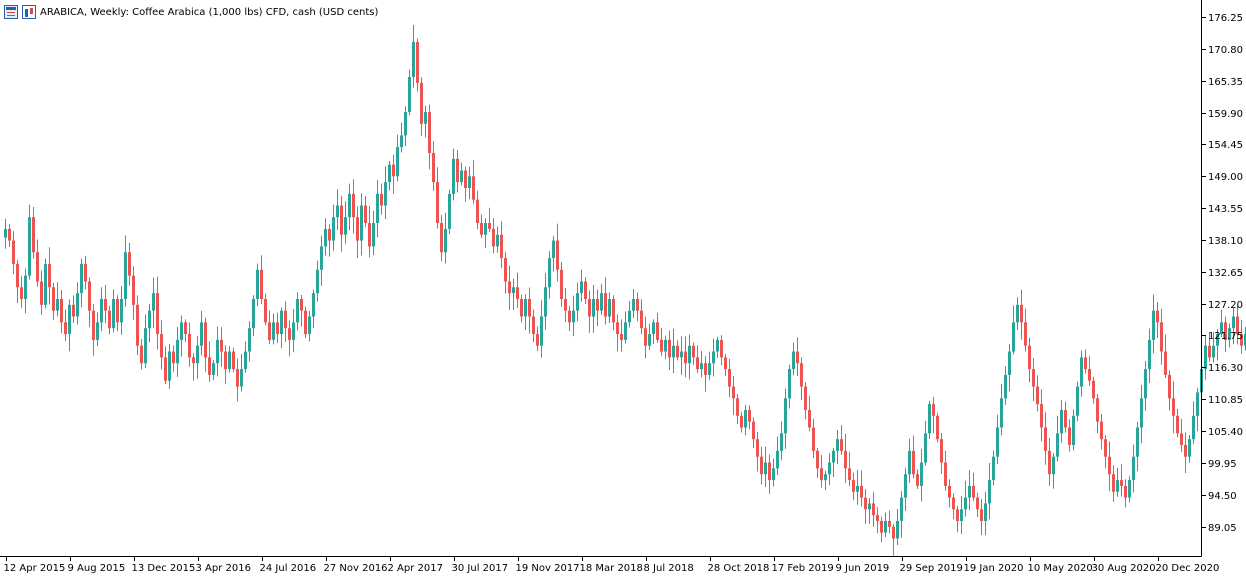 This screenshot has width=1246, height=576. I want to click on y-tick-label: 121.75, so click(1225, 336).